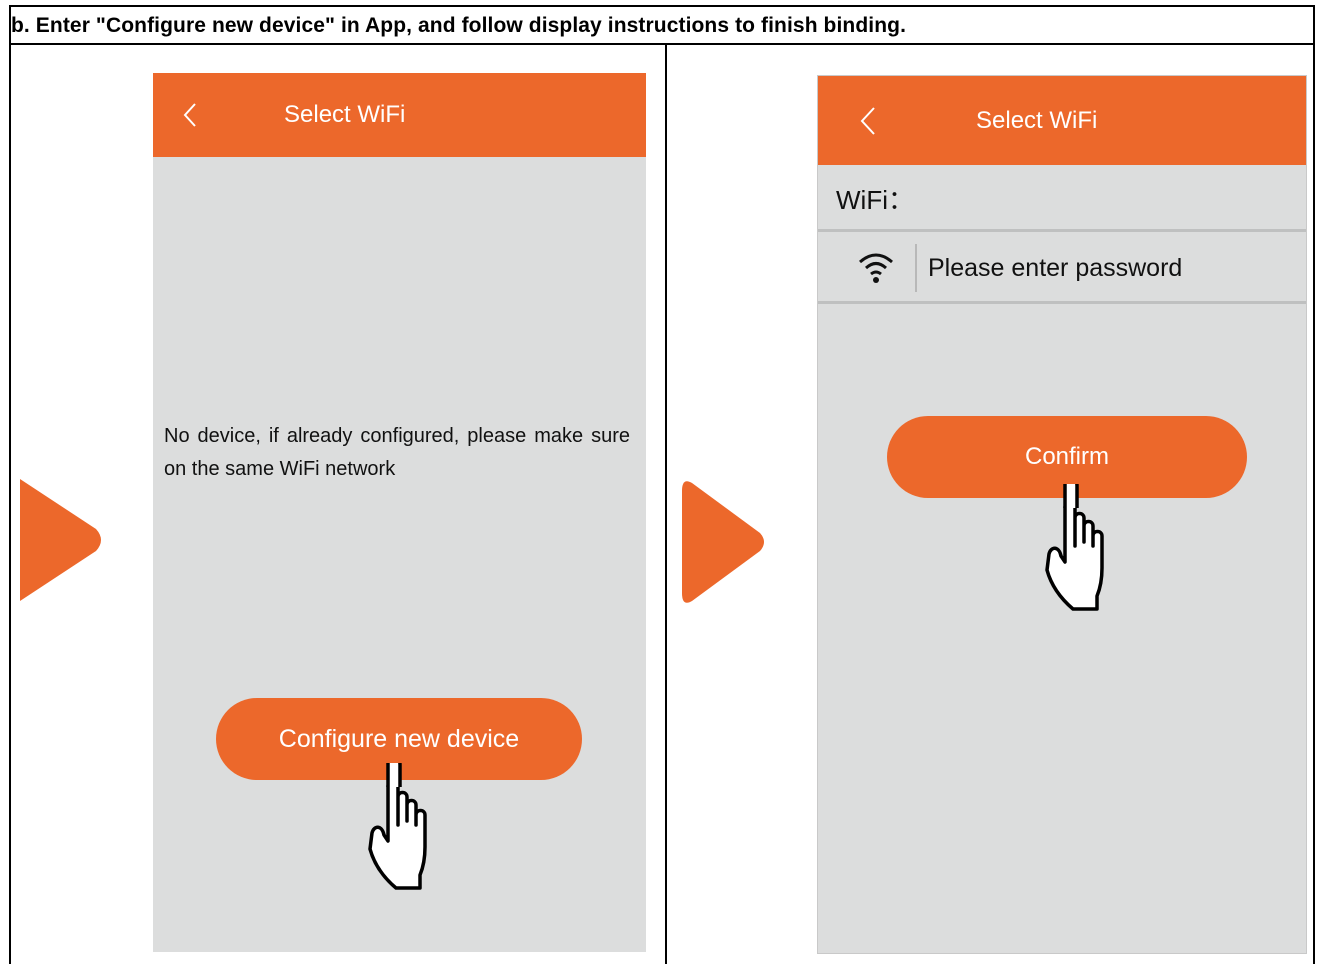 This screenshot has height=964, width=1322. Describe the element at coordinates (1103, 268) in the screenshot. I see `password-input` at that location.